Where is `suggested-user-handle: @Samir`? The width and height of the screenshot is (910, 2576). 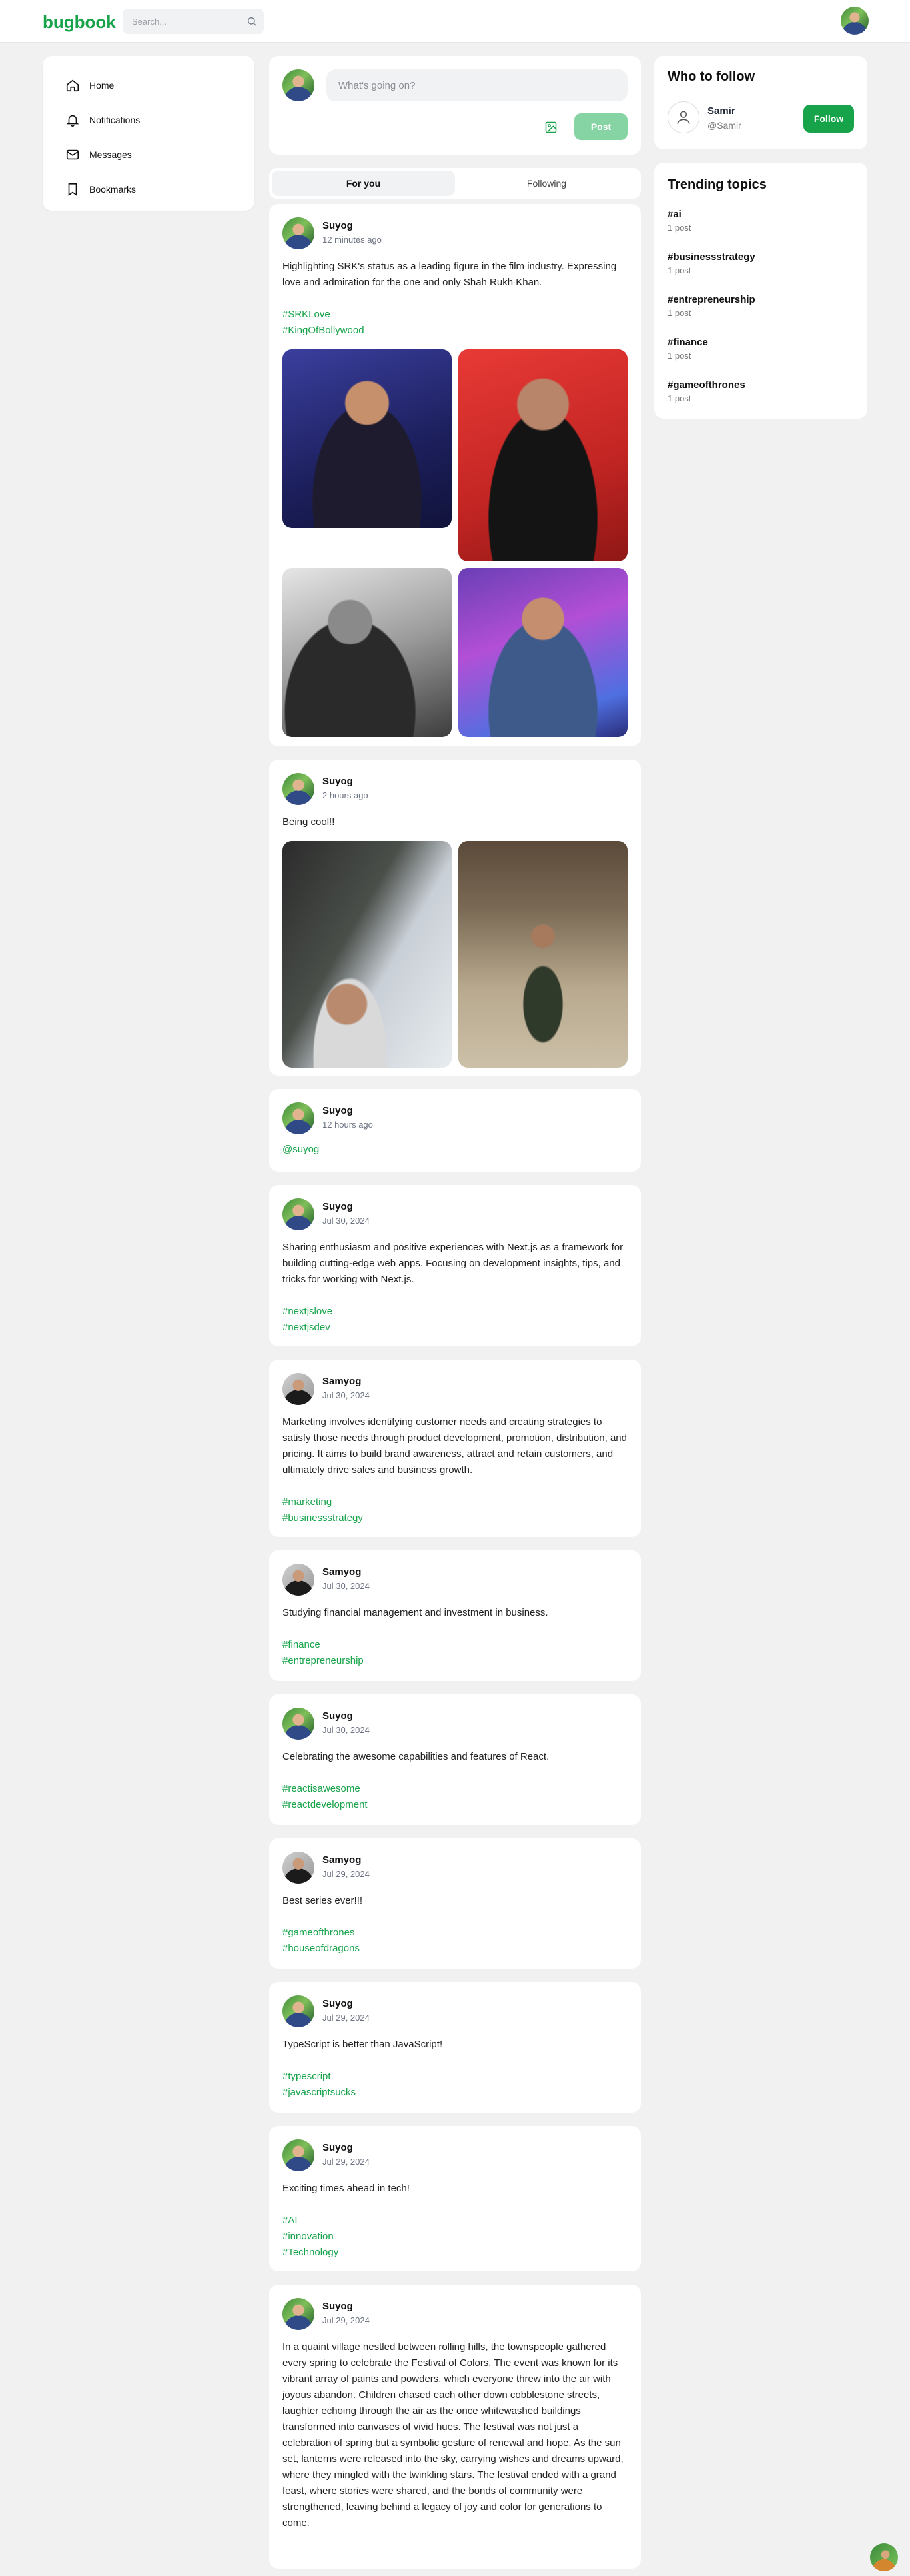 suggested-user-handle: @Samir is located at coordinates (724, 126).